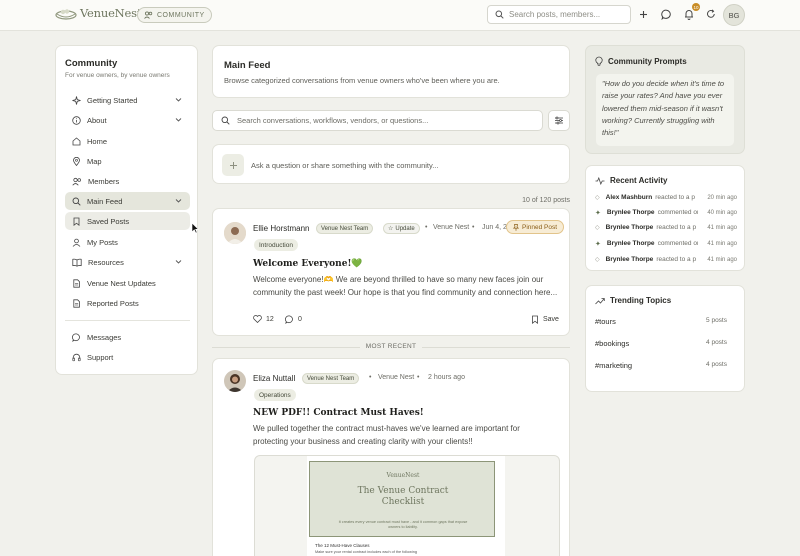  I want to click on sidebar-item-label: About, so click(97, 120).